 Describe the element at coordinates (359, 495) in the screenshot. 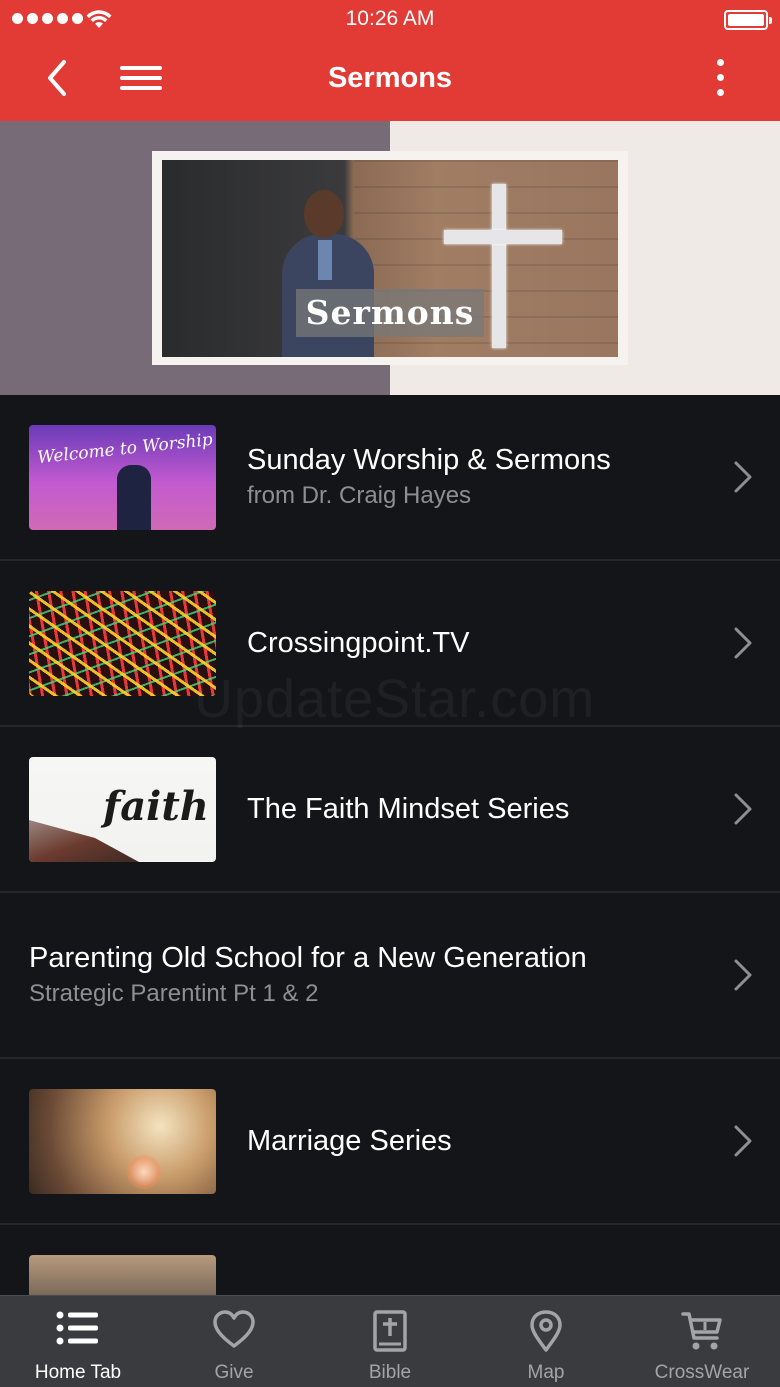

I see `list-item-subtitle: from Dr. Craig Hayes` at that location.